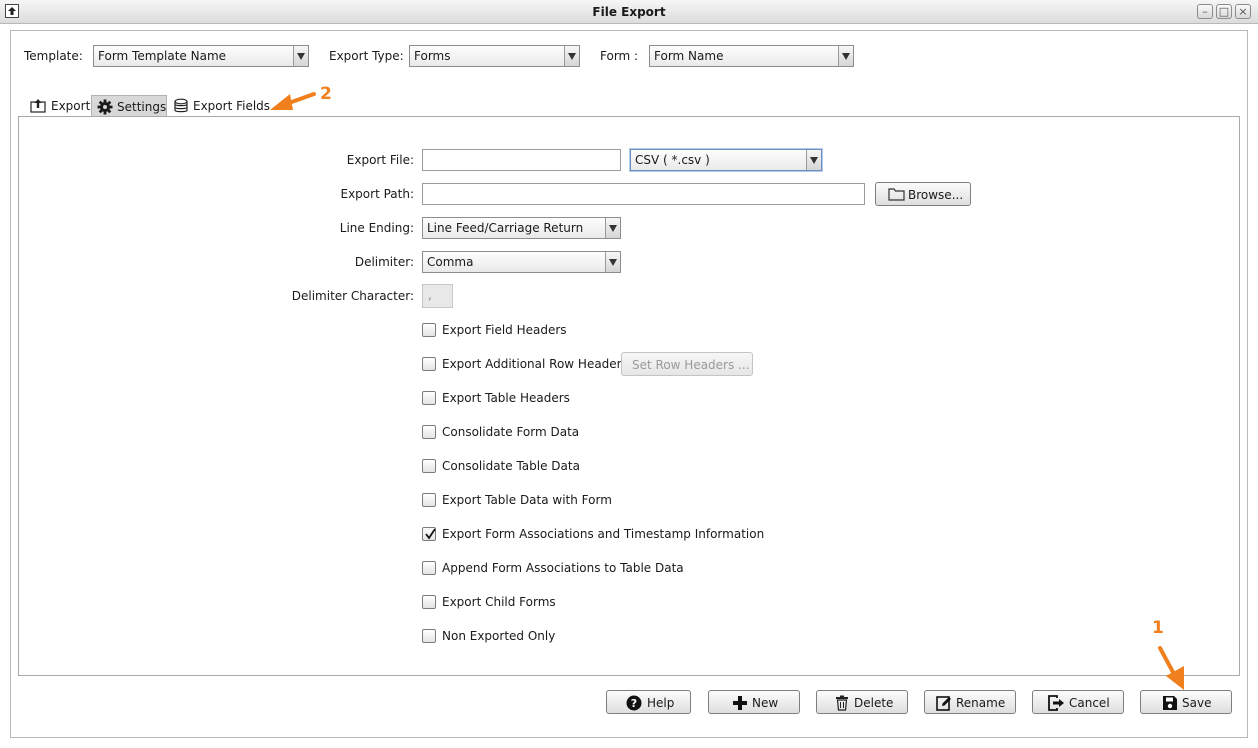 This screenshot has width=1258, height=748. I want to click on export-field-headers-label: Export Field Headers, so click(504, 330).